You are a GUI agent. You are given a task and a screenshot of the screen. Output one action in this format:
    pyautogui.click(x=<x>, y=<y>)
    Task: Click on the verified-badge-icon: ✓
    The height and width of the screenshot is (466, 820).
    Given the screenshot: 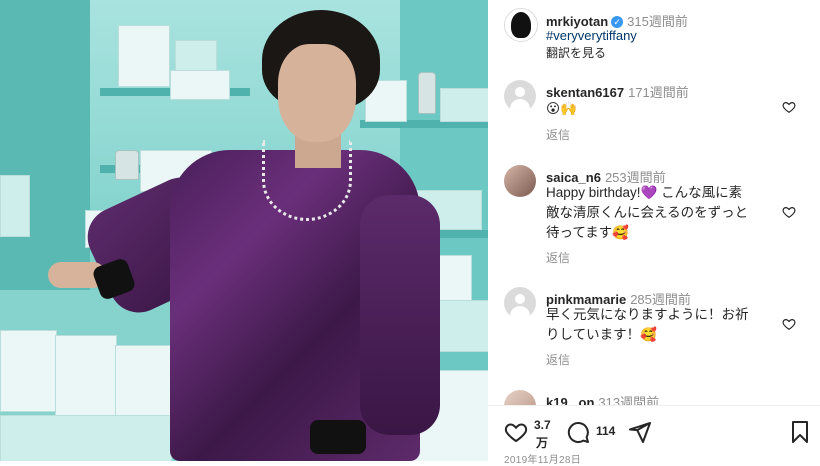 What is the action you would take?
    pyautogui.click(x=617, y=21)
    